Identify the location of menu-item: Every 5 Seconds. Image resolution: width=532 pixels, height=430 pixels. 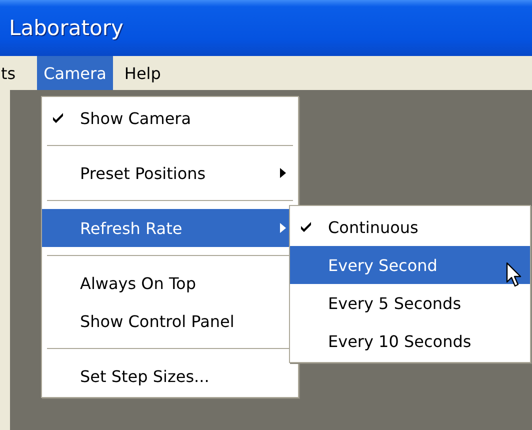
(410, 303).